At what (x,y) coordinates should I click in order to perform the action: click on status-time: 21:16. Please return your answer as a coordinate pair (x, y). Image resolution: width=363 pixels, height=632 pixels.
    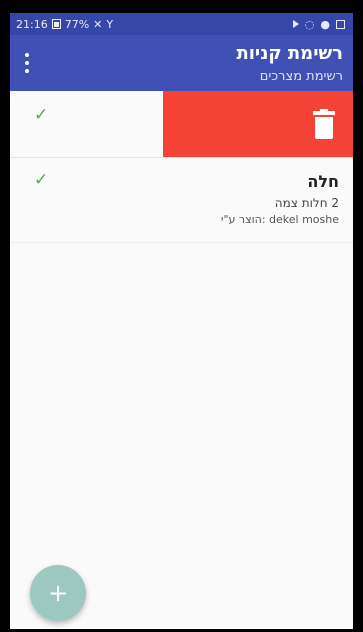
    Looking at the image, I should click on (32, 24).